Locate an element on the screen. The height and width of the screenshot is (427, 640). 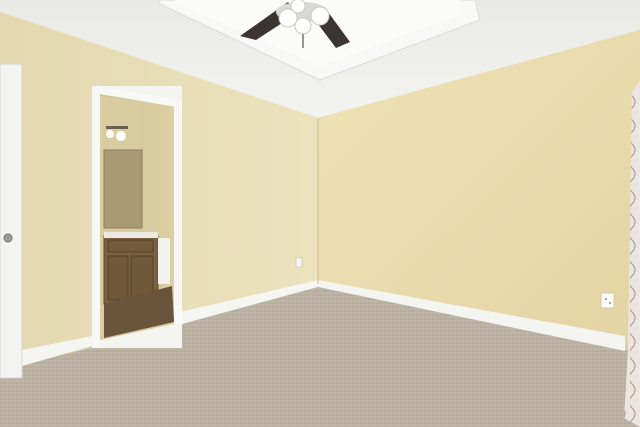
bathroom-mirror is located at coordinates (123, 189).